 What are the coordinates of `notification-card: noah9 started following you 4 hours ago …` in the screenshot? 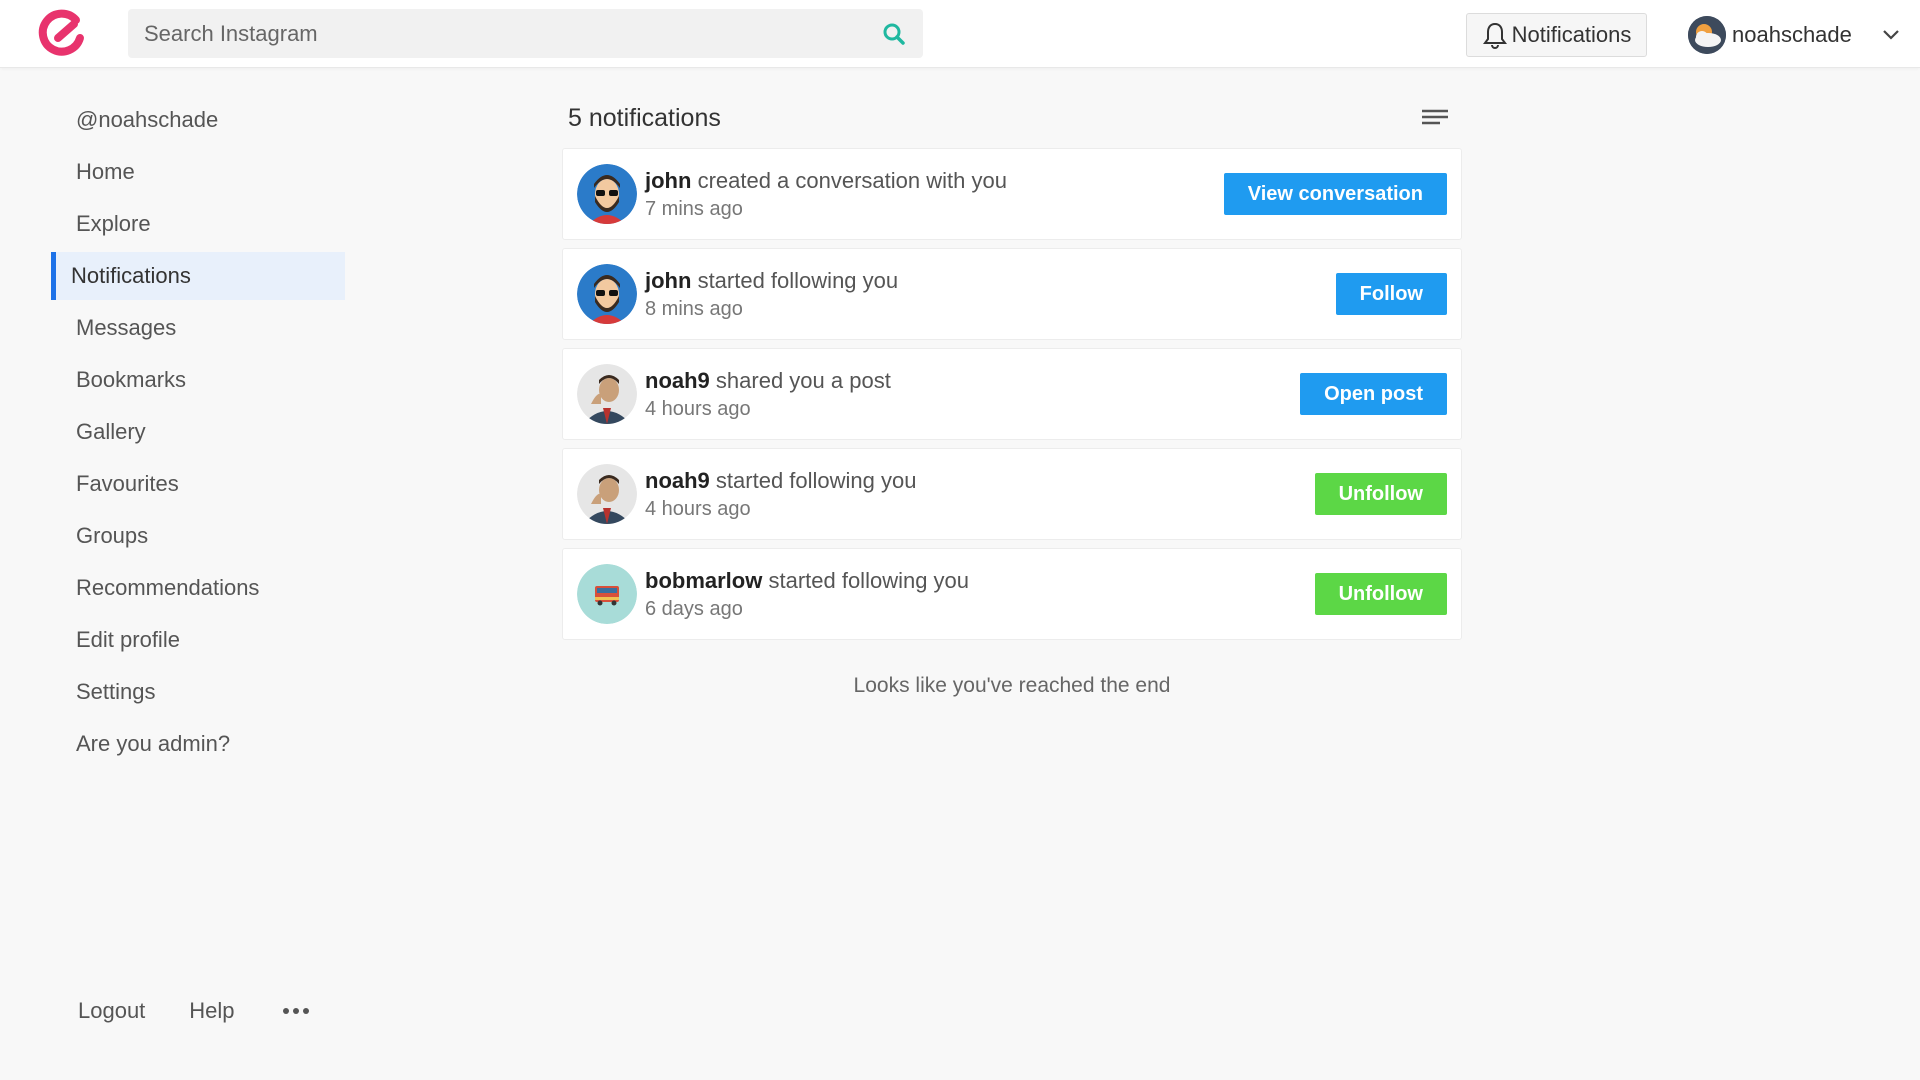 It's located at (1012, 494).